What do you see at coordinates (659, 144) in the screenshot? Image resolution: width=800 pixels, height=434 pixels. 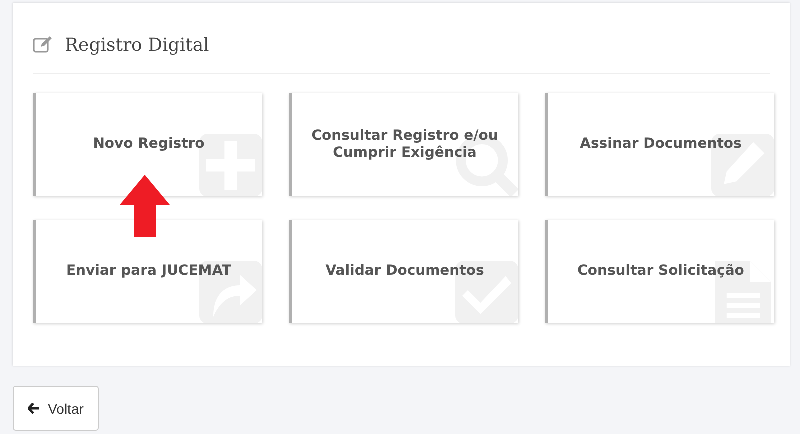 I see `menu-card: Assinar Documentos` at bounding box center [659, 144].